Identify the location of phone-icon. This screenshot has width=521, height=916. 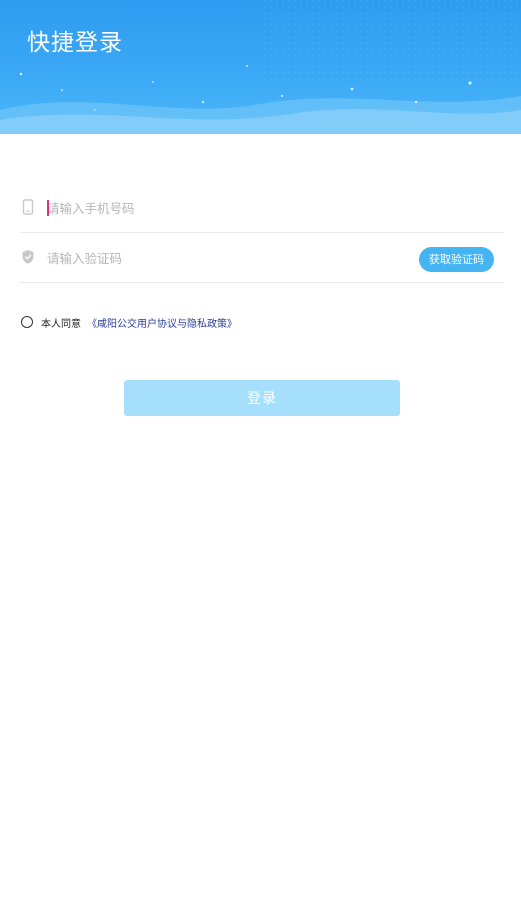
(28, 207).